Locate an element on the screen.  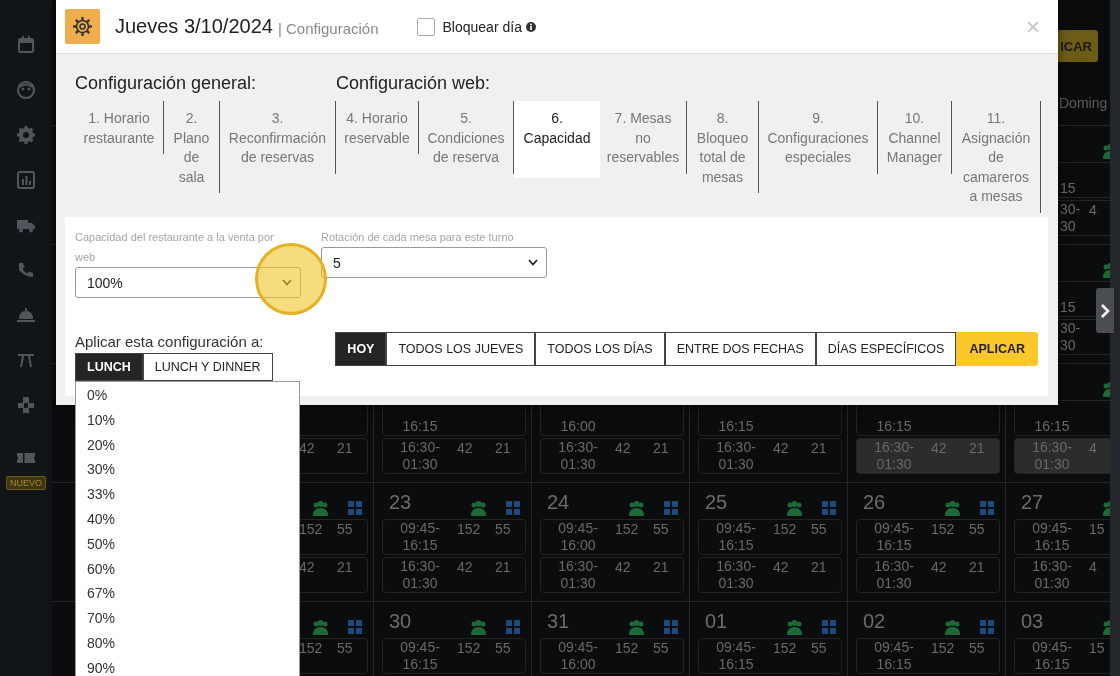
dropdown-option: 67% is located at coordinates (187, 594).